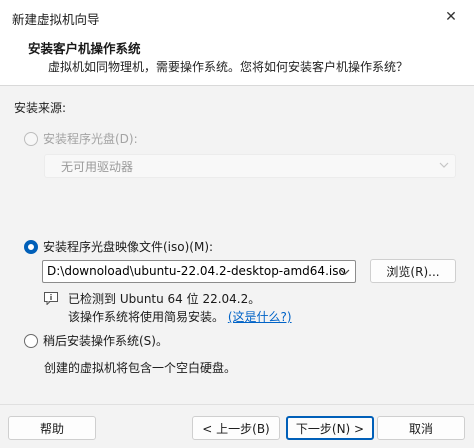  Describe the element at coordinates (228, 67) in the screenshot. I see `page-subtitle: 虚拟机如同物理机，需要操作系统。您将如何安装客户机操作系统？` at that location.